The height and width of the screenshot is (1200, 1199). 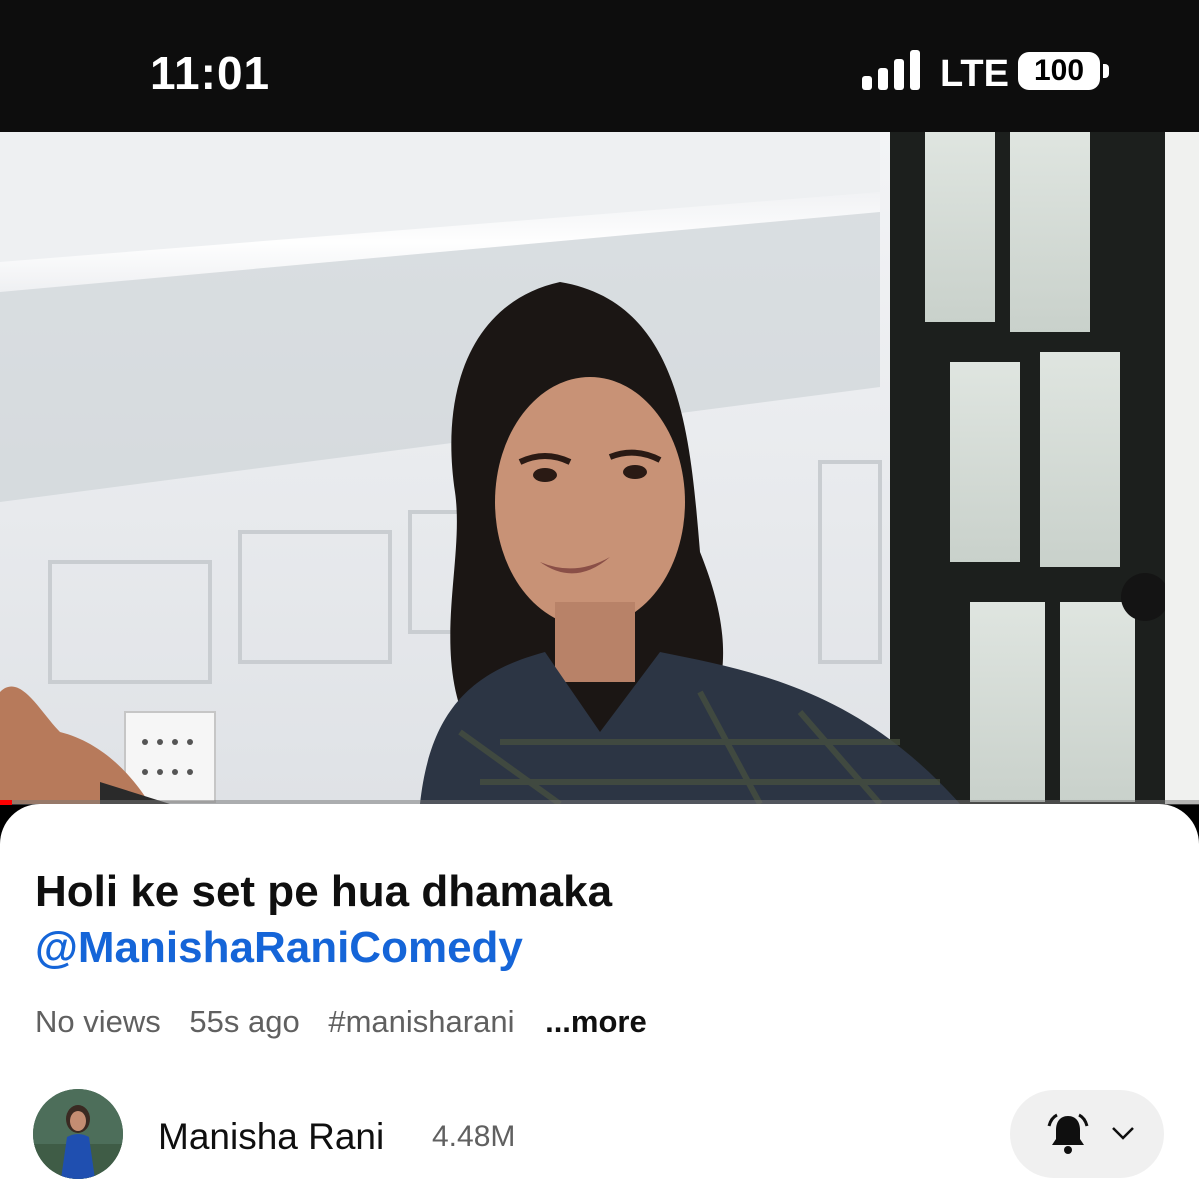 I want to click on battery-tip, so click(x=1106, y=71).